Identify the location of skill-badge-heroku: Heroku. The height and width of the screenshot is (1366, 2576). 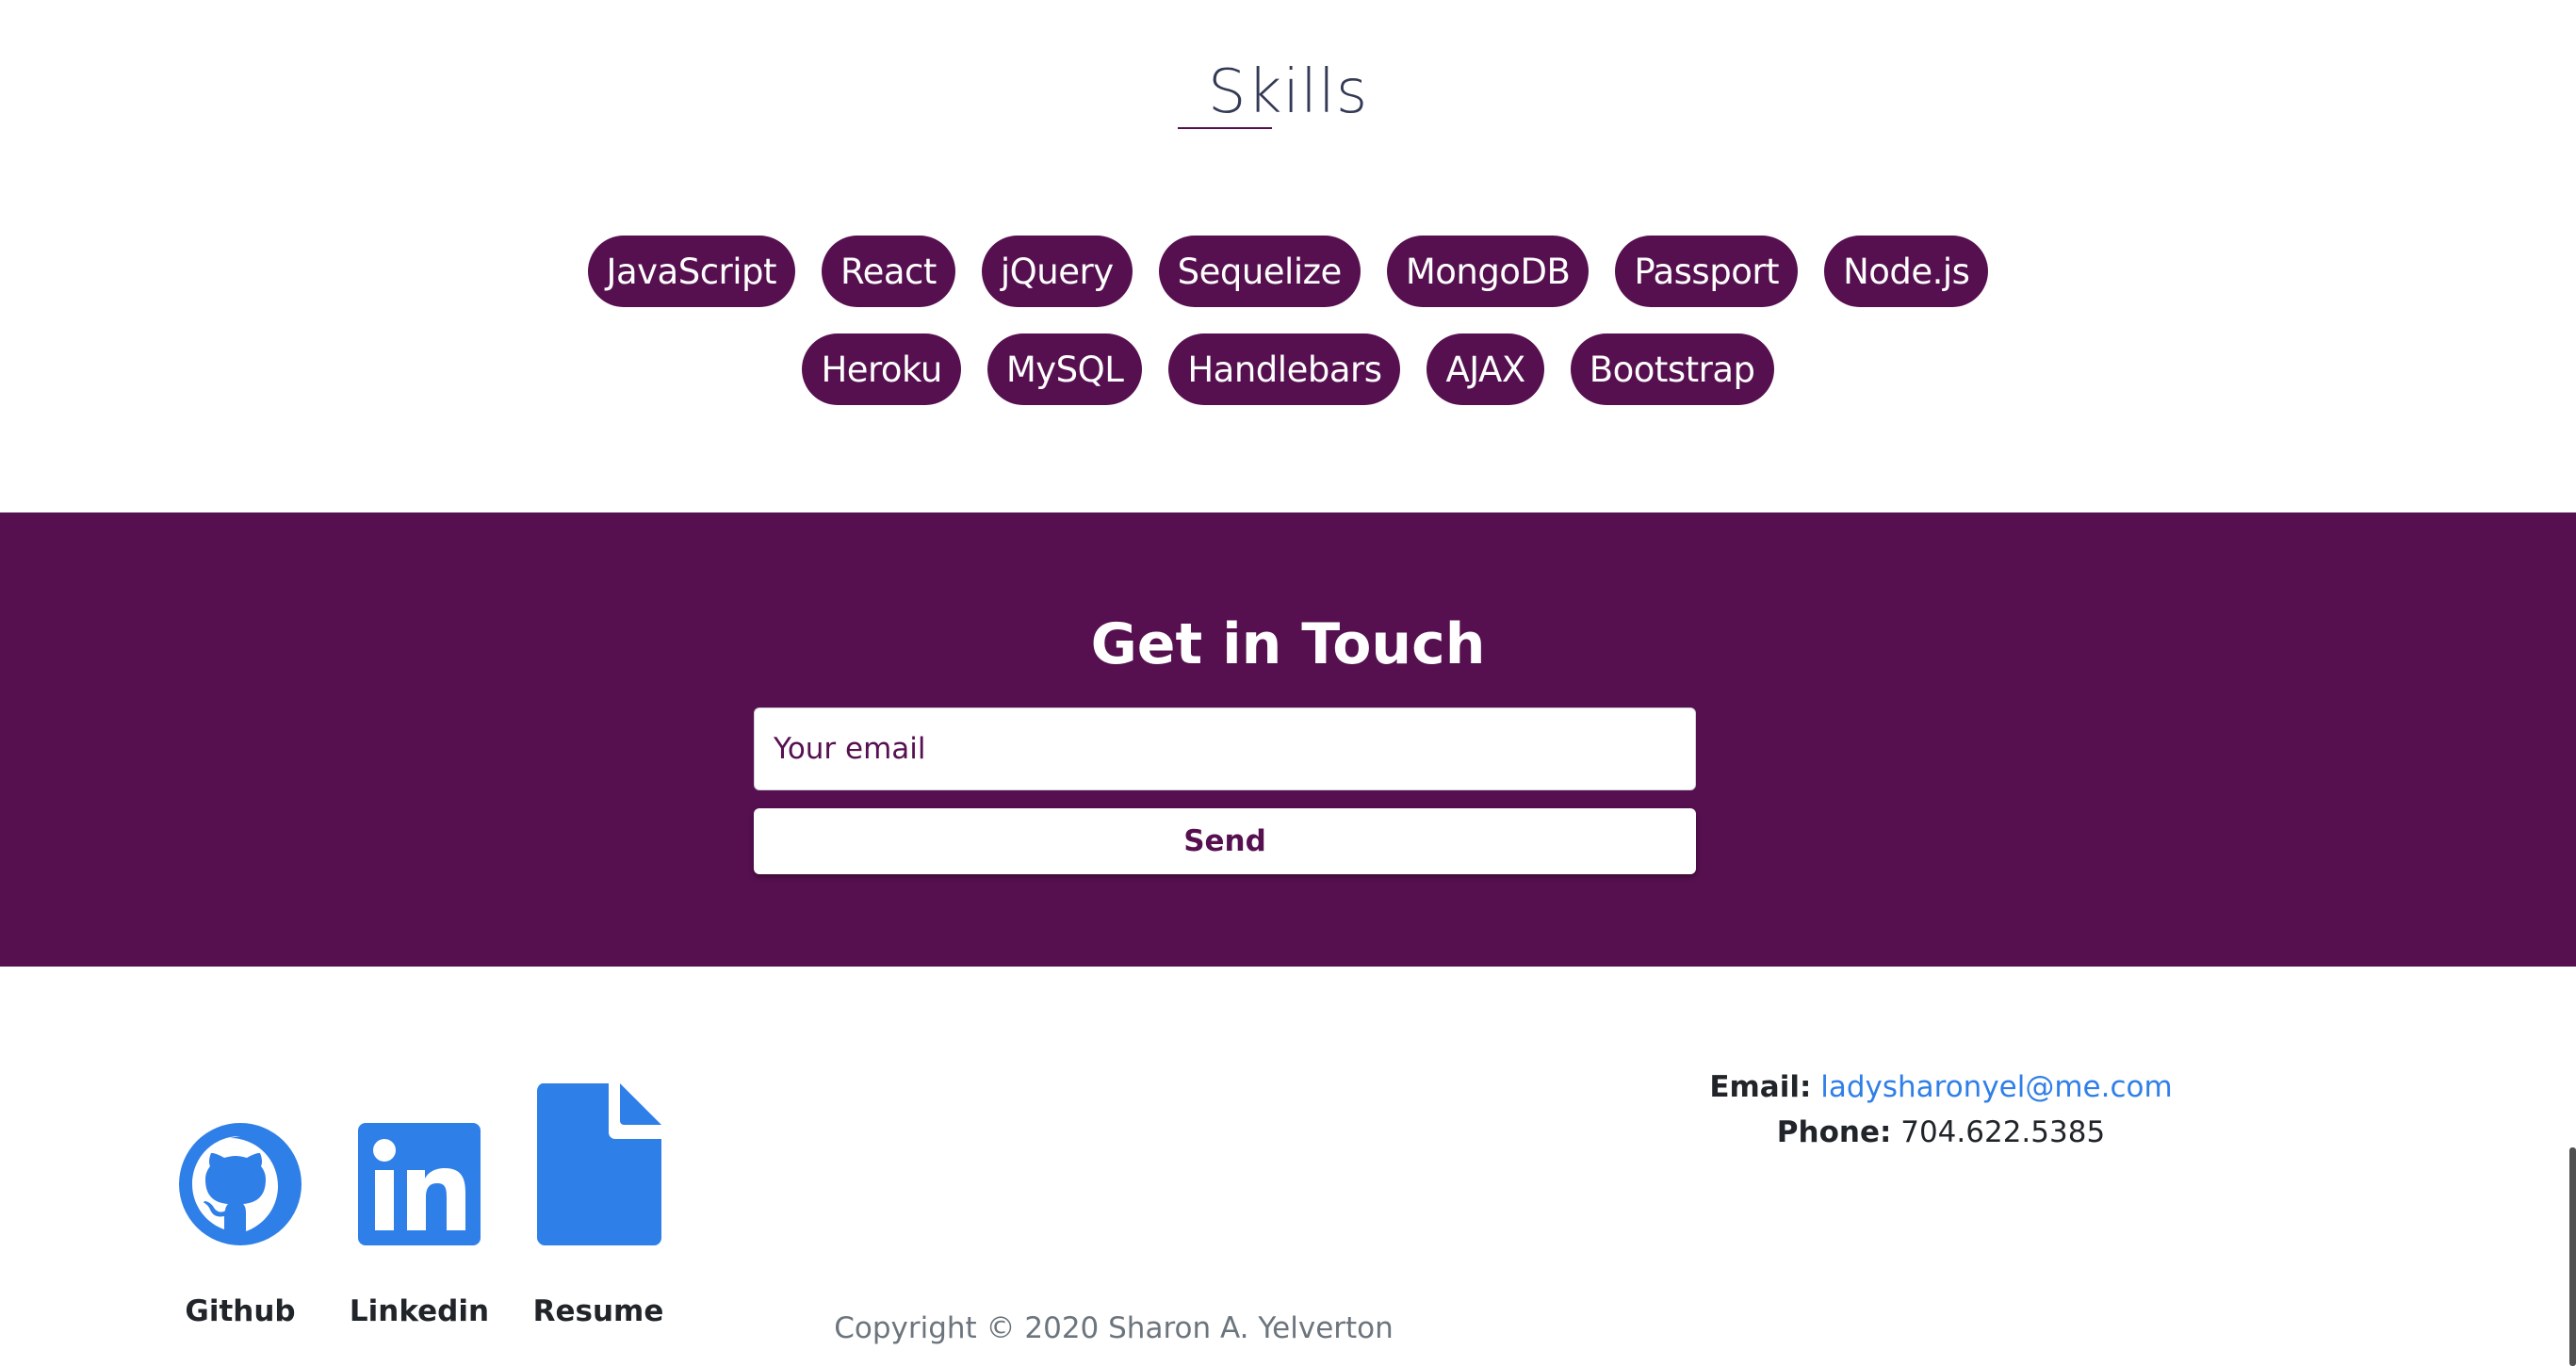
(881, 369).